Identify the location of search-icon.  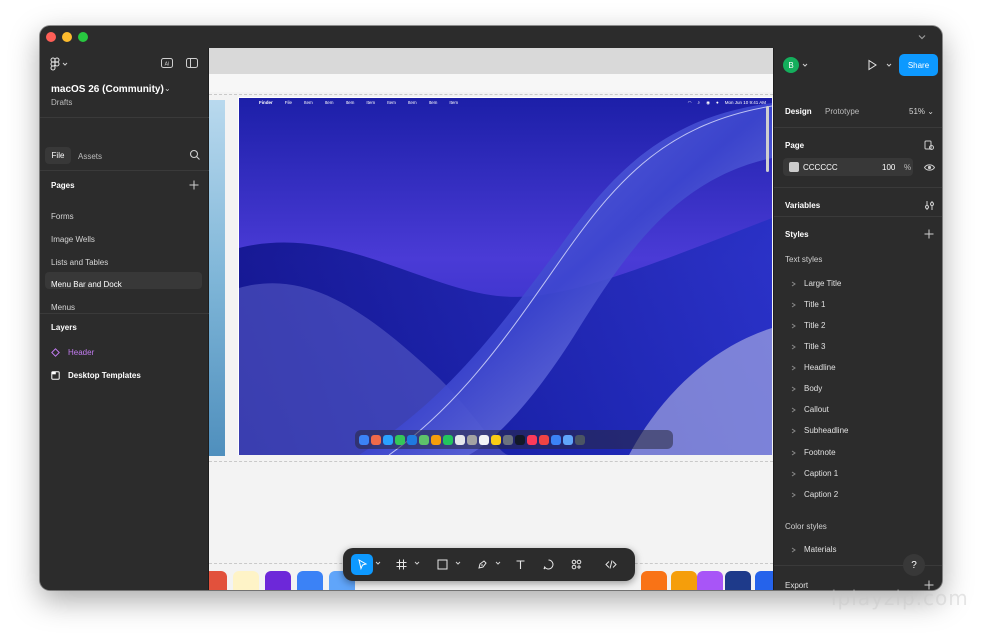
(195, 155).